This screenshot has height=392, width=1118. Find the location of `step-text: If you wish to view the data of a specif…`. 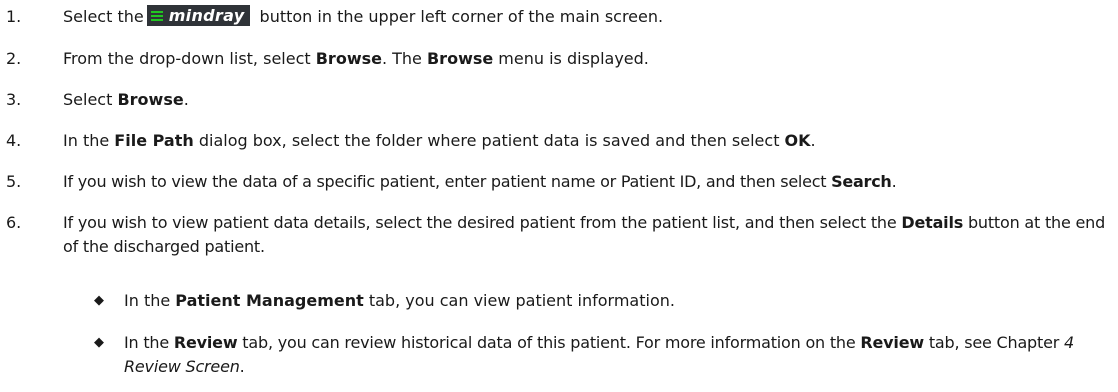

step-text: If you wish to view the data of a specif… is located at coordinates (480, 181).